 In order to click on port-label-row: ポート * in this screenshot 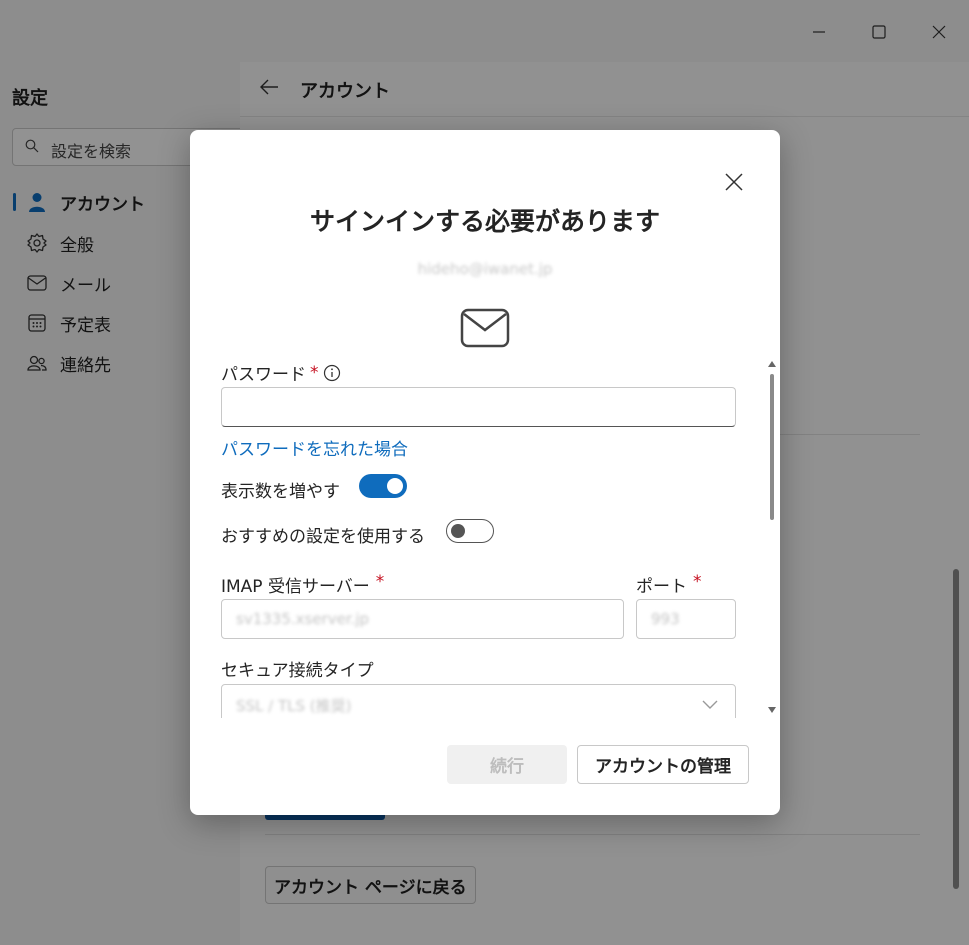, I will do `click(669, 584)`.